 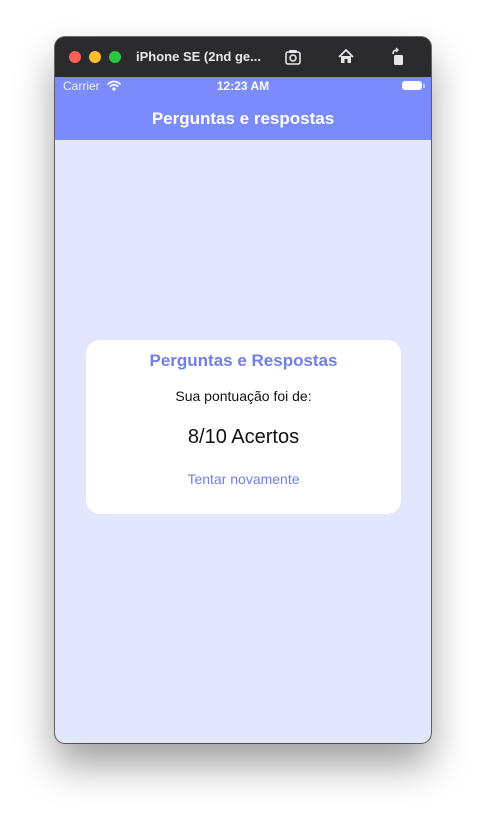 I want to click on page-title: Perguntas e respostas, so click(x=243, y=118).